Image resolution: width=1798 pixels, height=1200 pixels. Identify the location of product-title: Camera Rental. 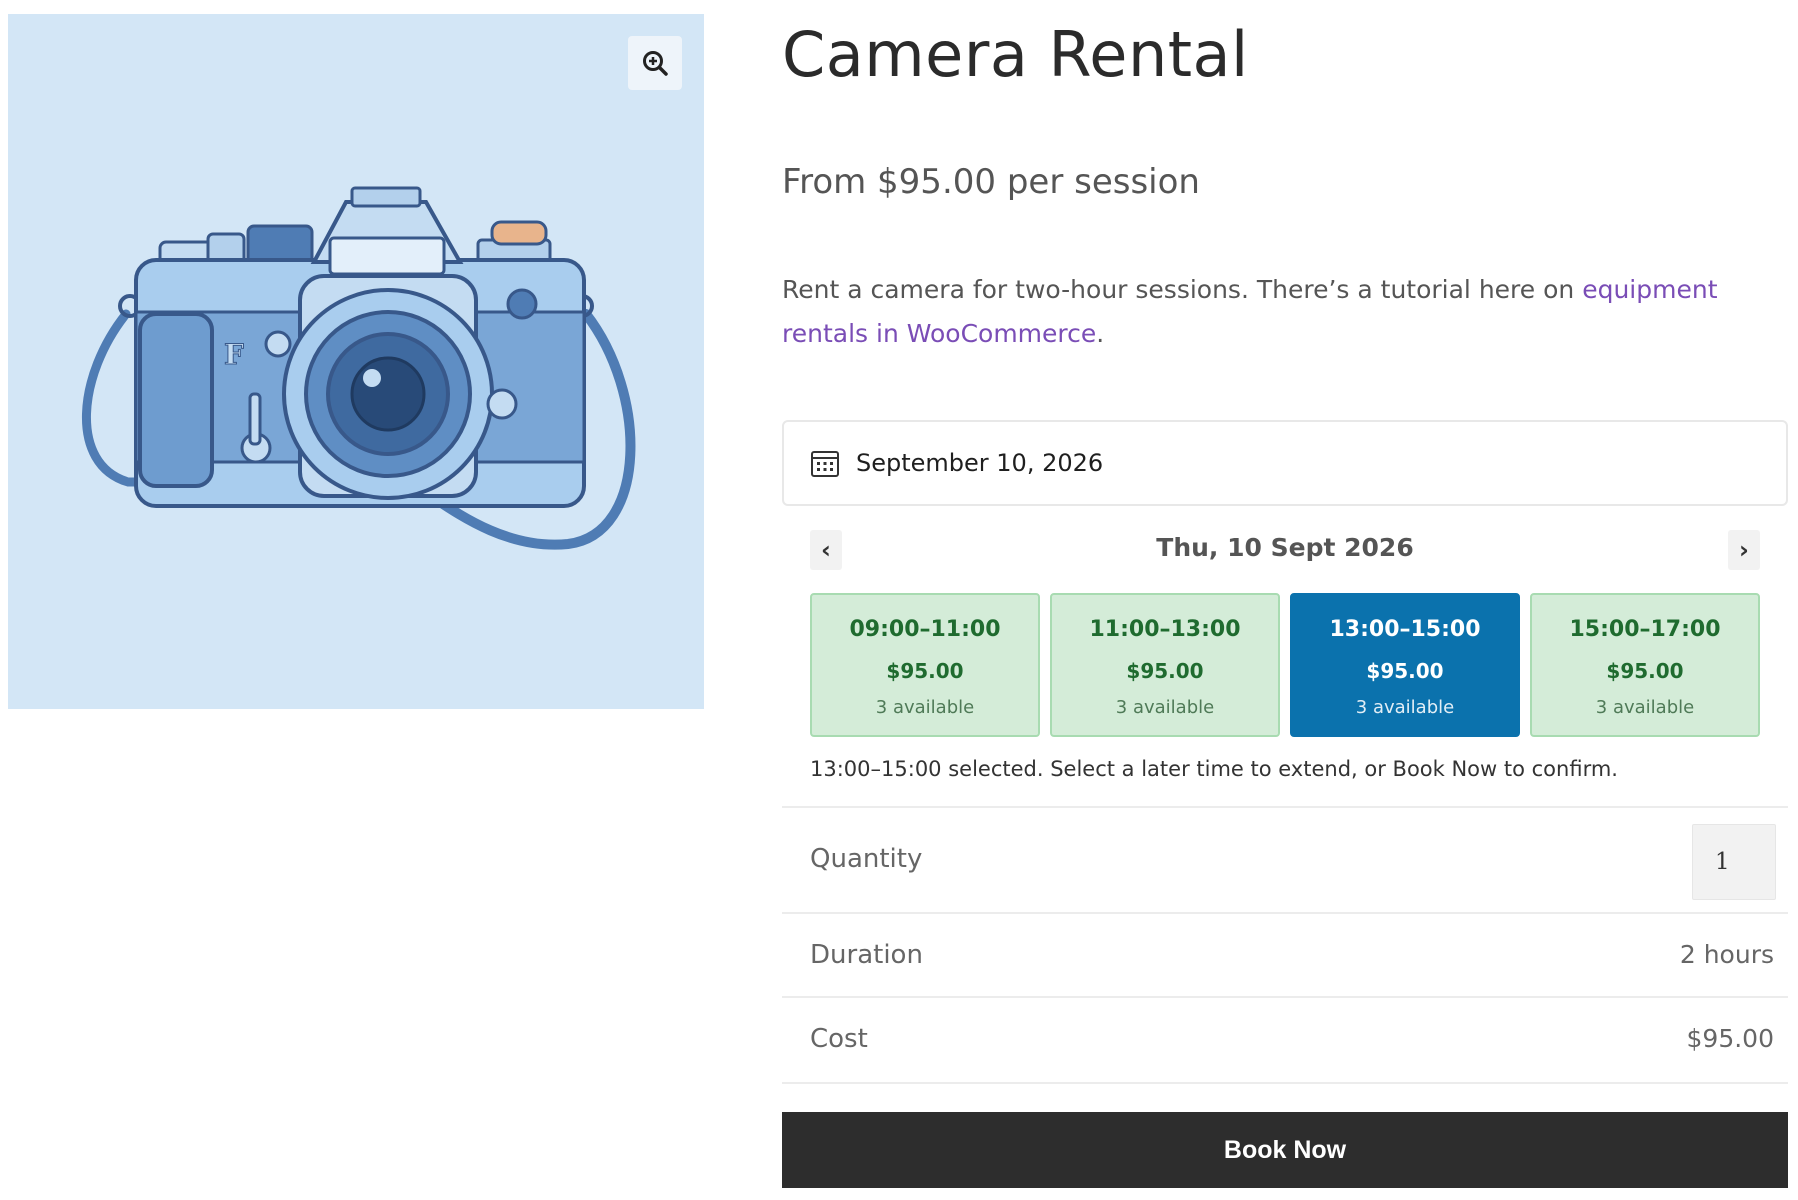
(1015, 54).